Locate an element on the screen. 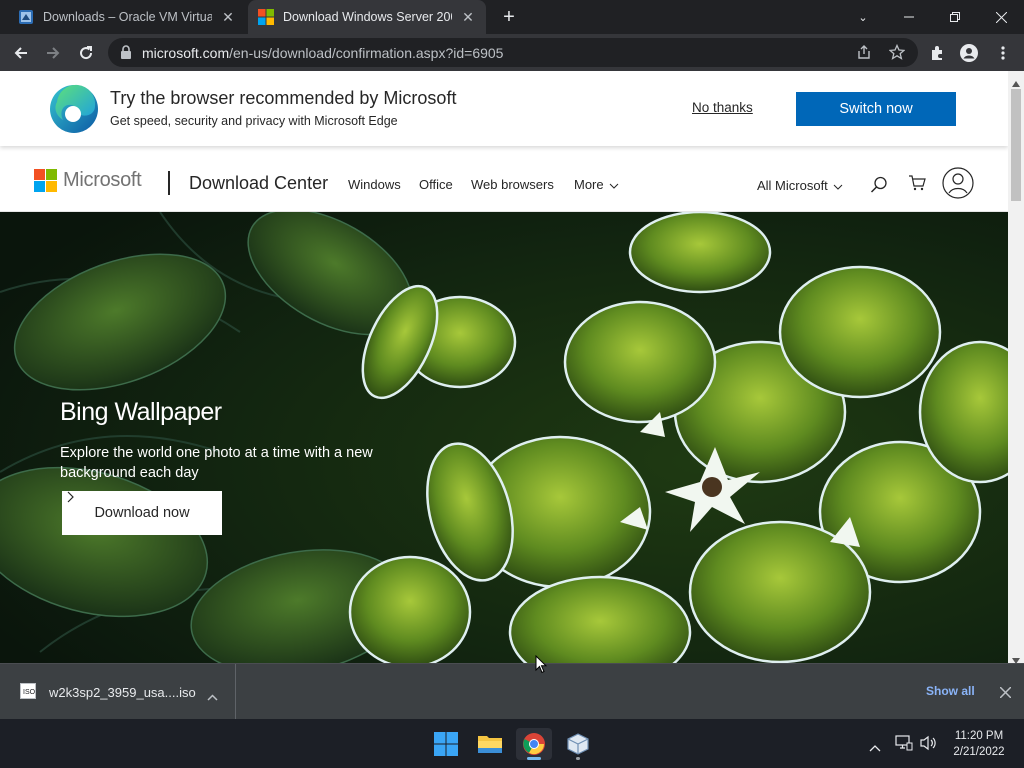  download-now-button: Download now is located at coordinates (142, 513).